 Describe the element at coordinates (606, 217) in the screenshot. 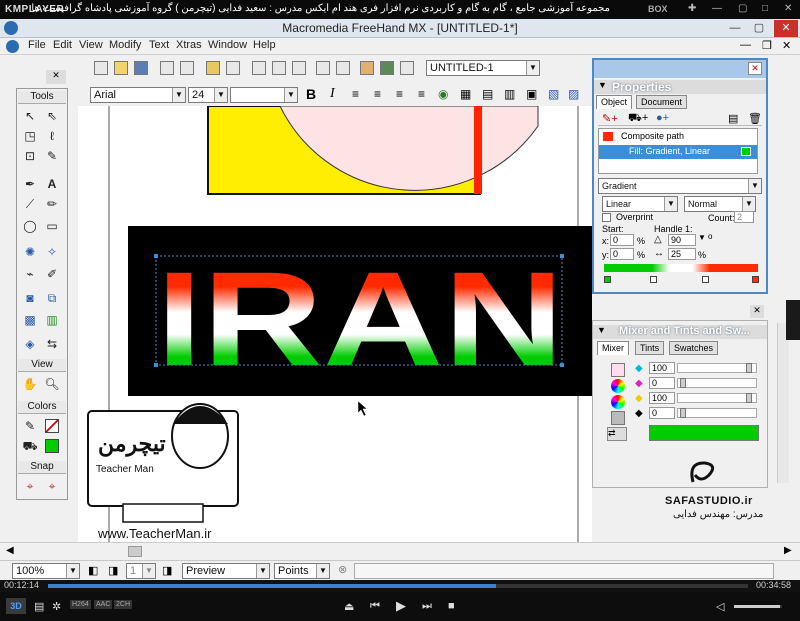

I see `overprint-checkbox` at that location.